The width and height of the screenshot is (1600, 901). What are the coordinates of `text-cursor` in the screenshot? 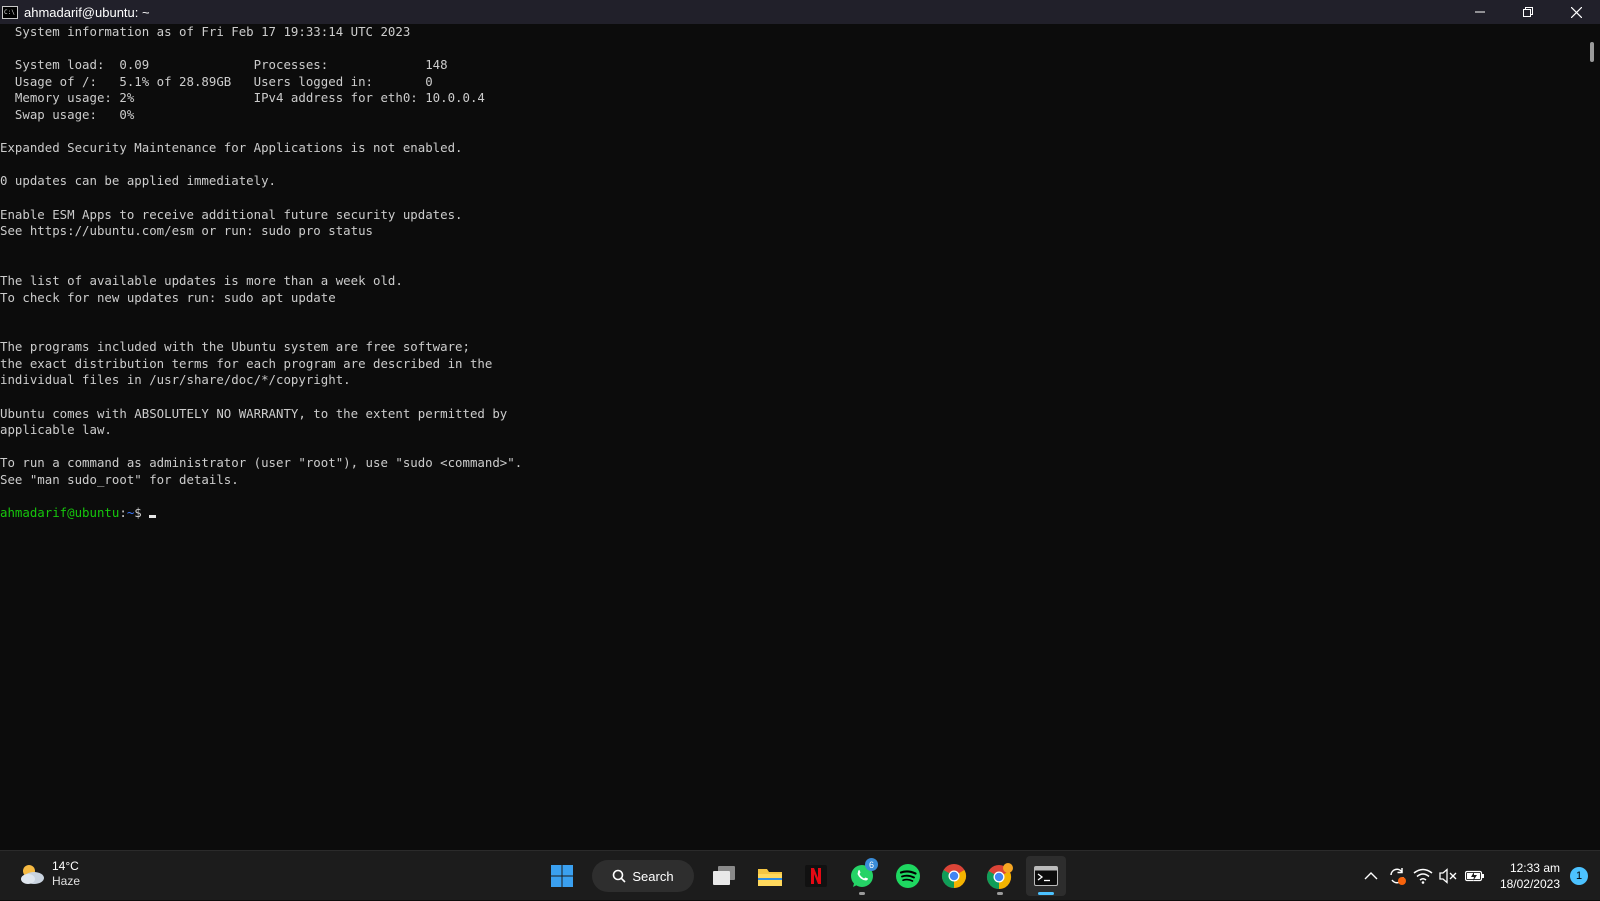 It's located at (153, 517).